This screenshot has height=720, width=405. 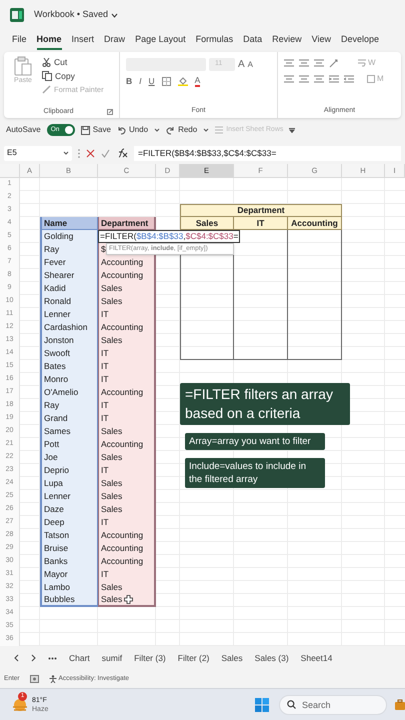 What do you see at coordinates (115, 41) in the screenshot?
I see `ribbon-tab: Draw` at bounding box center [115, 41].